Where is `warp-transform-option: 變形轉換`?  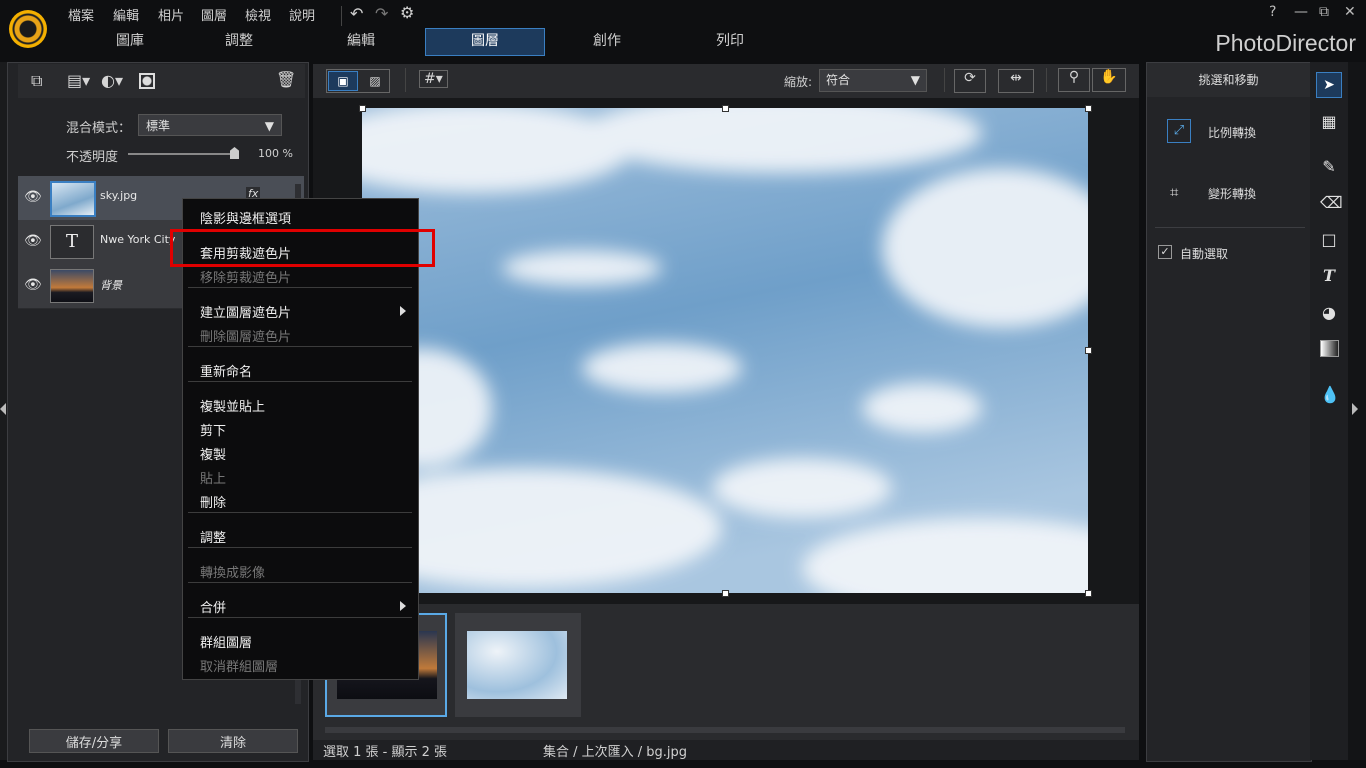 warp-transform-option: 變形轉換 is located at coordinates (1232, 193).